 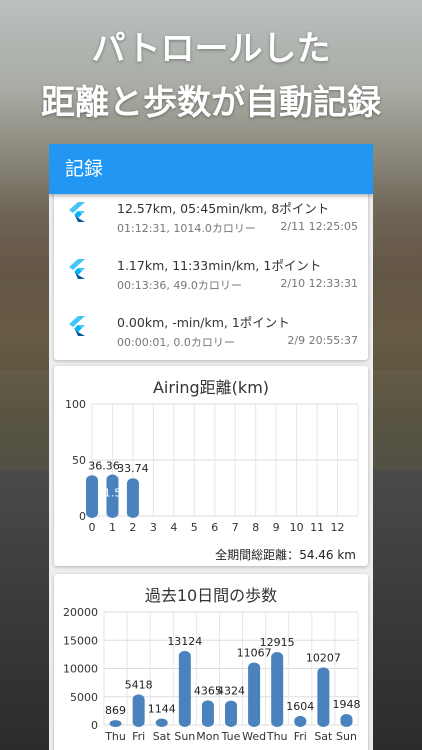 I want to click on data-label: 1144, so click(x=162, y=709).